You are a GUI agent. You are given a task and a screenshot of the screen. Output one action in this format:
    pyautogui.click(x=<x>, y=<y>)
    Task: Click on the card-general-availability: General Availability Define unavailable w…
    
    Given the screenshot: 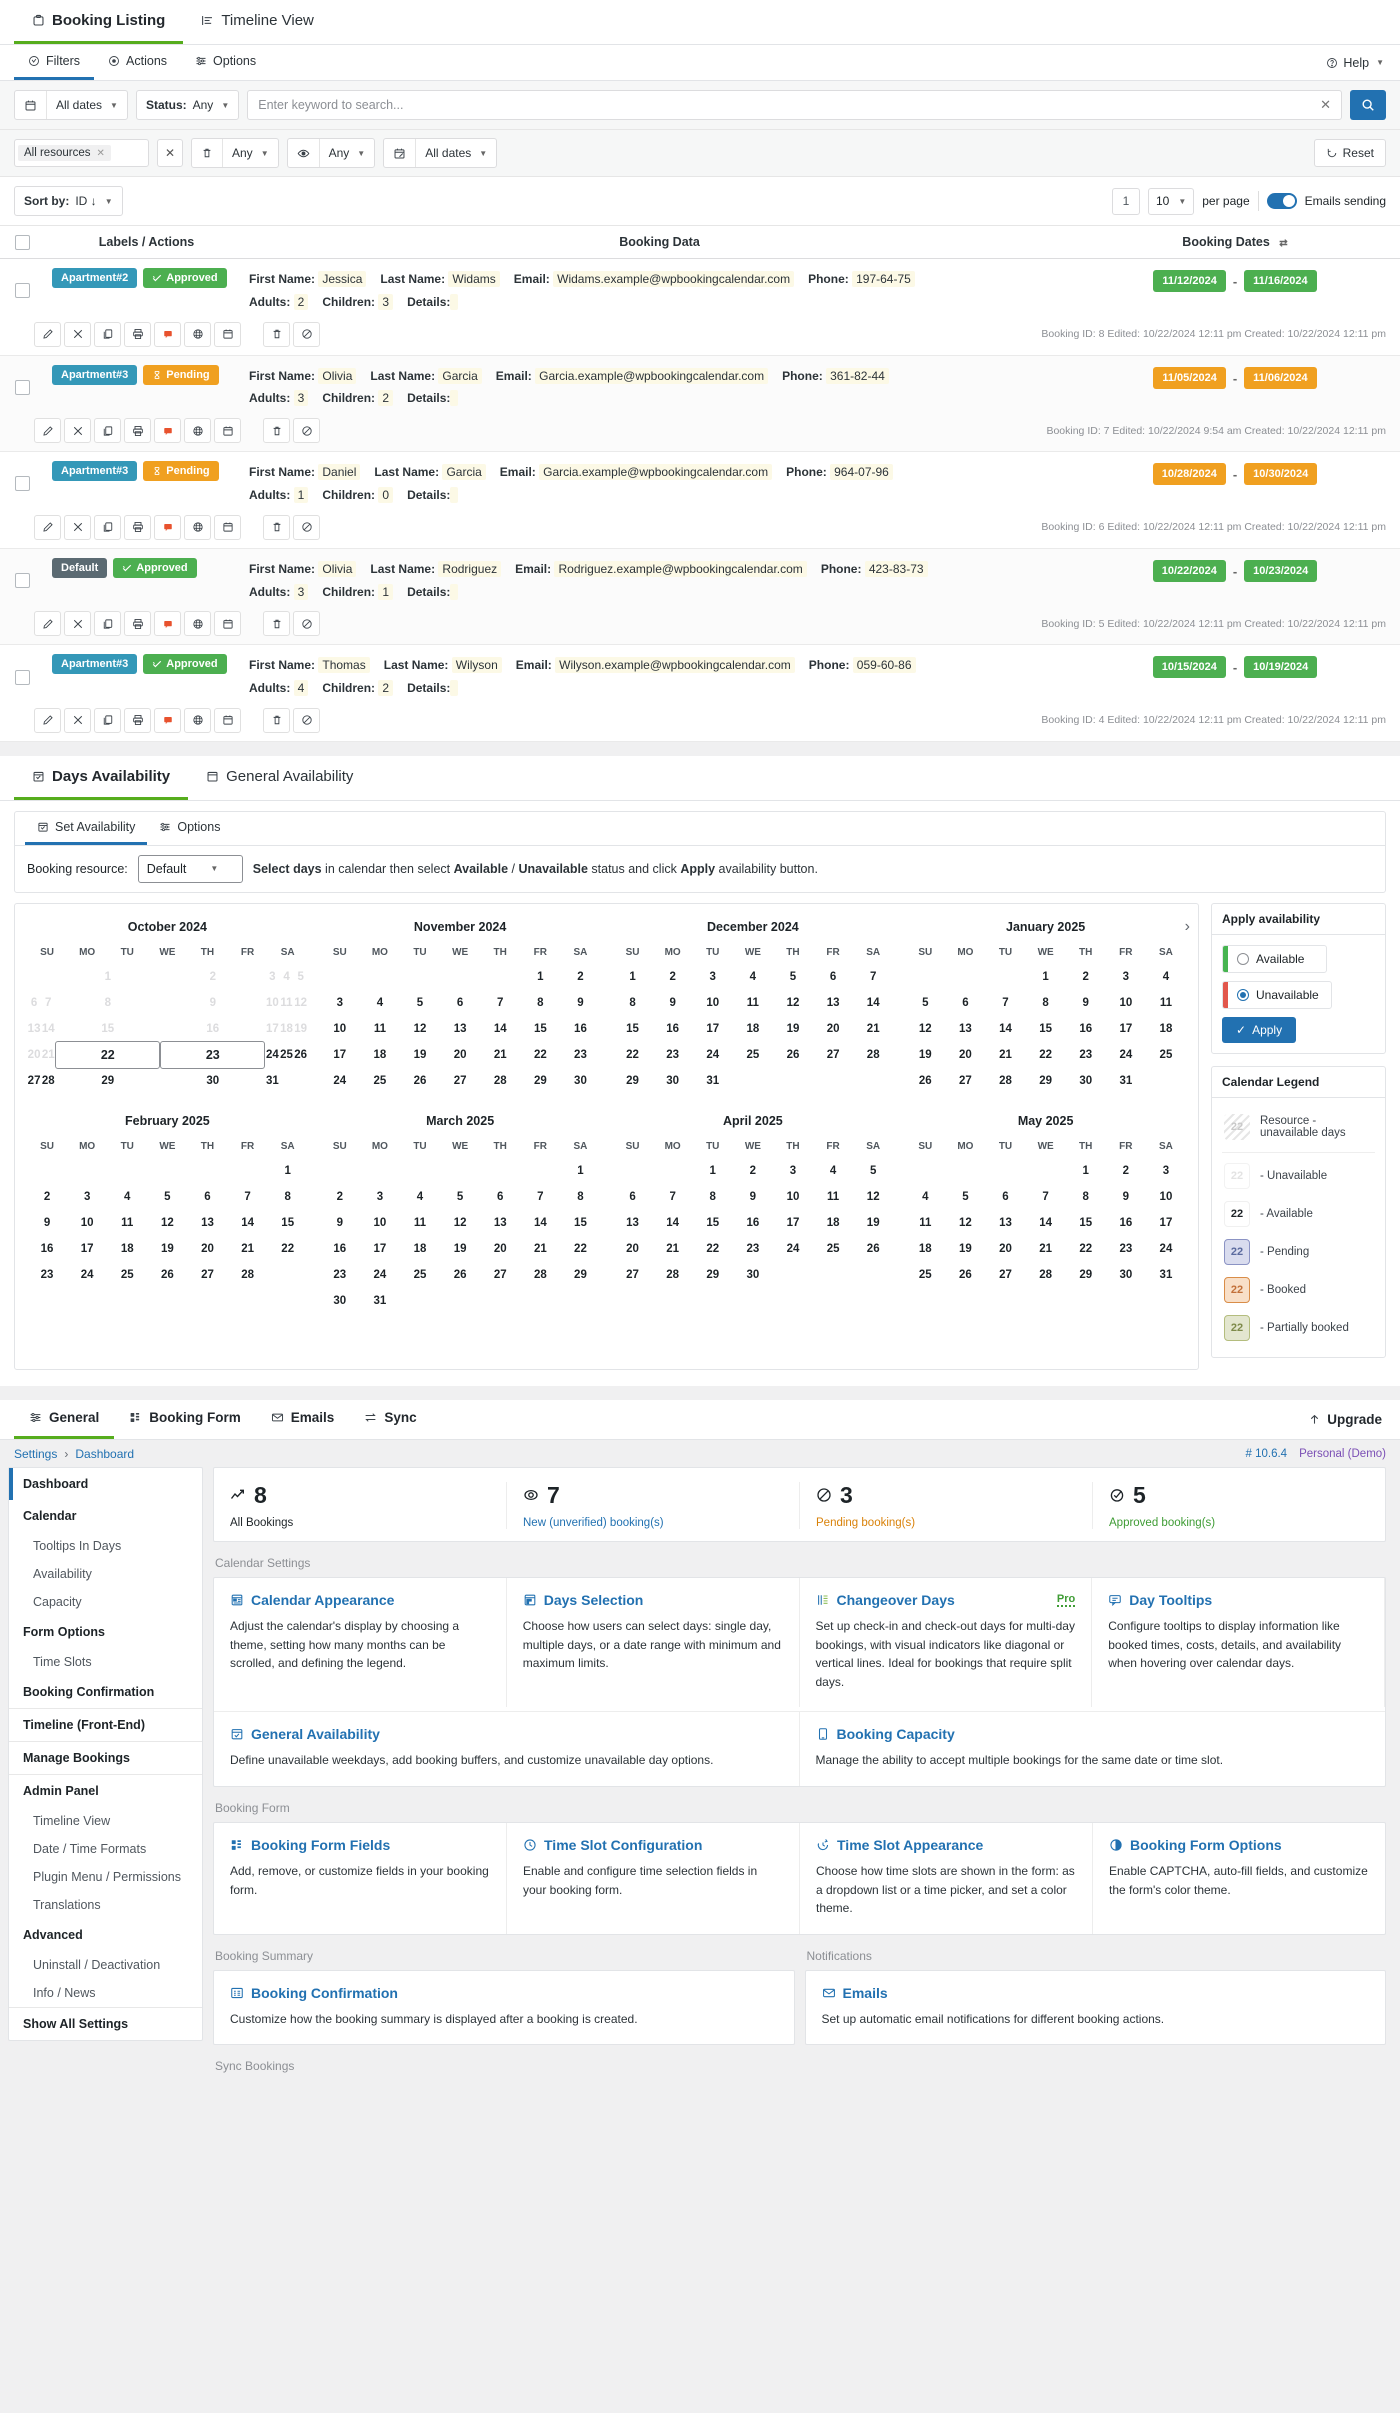 What is the action you would take?
    pyautogui.click(x=507, y=1749)
    